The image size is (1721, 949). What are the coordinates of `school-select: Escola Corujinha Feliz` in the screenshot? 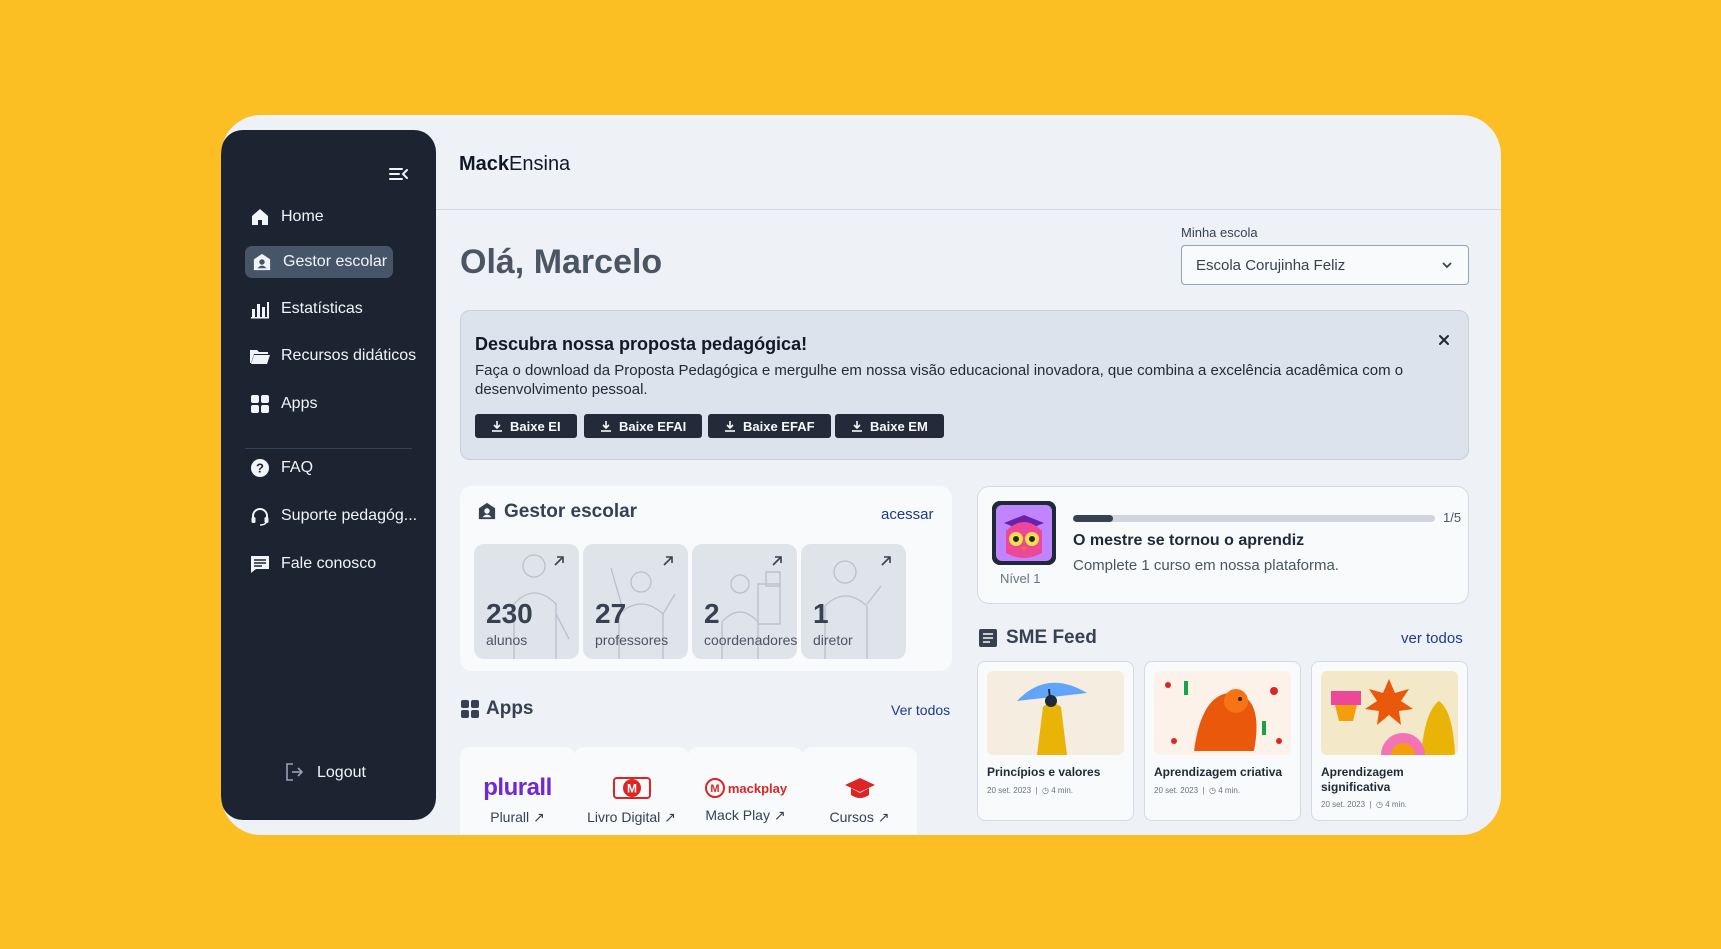 It's located at (1325, 265).